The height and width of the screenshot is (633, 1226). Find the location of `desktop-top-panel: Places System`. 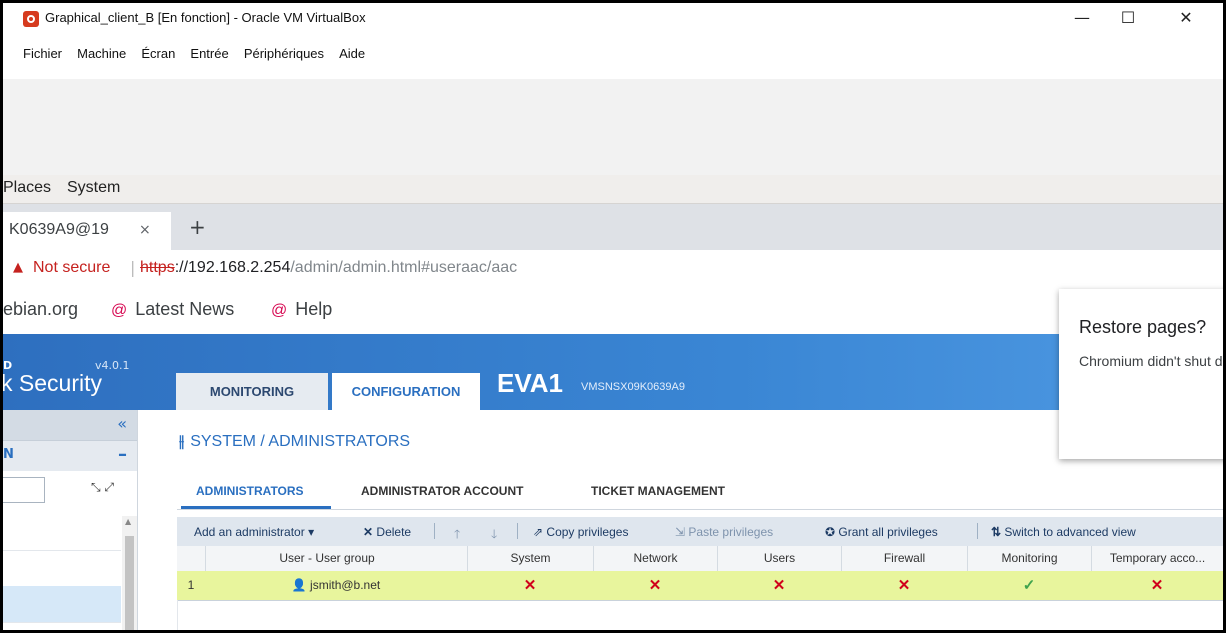

desktop-top-panel: Places System is located at coordinates (613, 189).